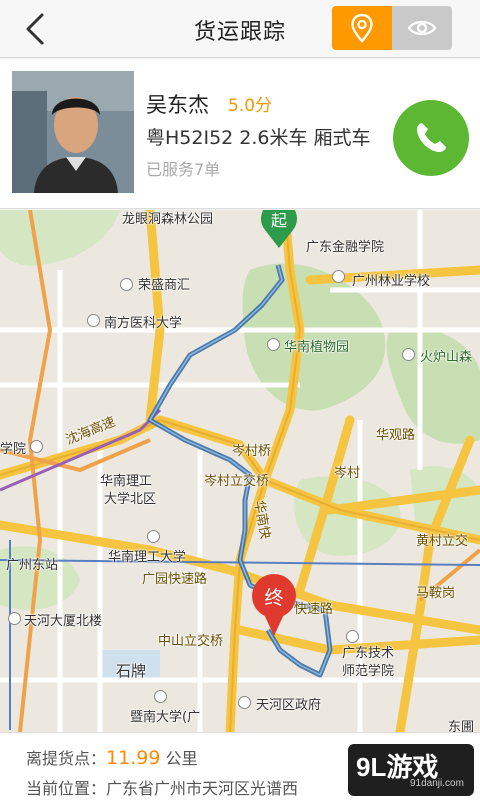  What do you see at coordinates (175, 579) in the screenshot?
I see `map-label: 广园快速路` at bounding box center [175, 579].